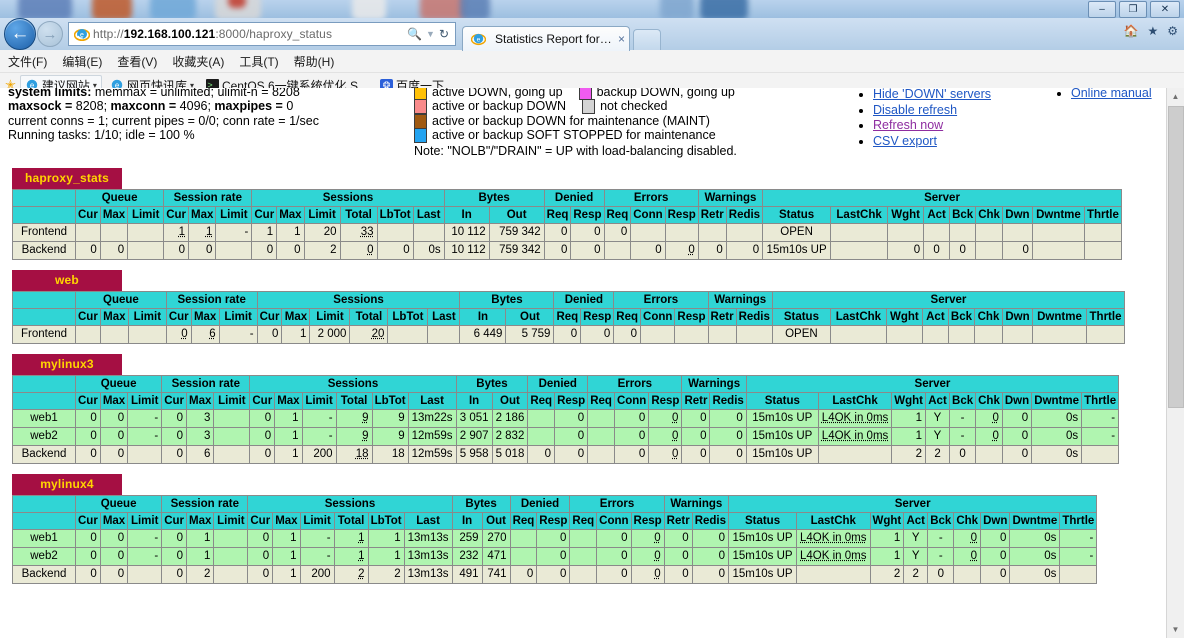 The height and width of the screenshot is (638, 1184). Describe the element at coordinates (1172, 31) in the screenshot. I see `gear-icon: ⚙` at that location.